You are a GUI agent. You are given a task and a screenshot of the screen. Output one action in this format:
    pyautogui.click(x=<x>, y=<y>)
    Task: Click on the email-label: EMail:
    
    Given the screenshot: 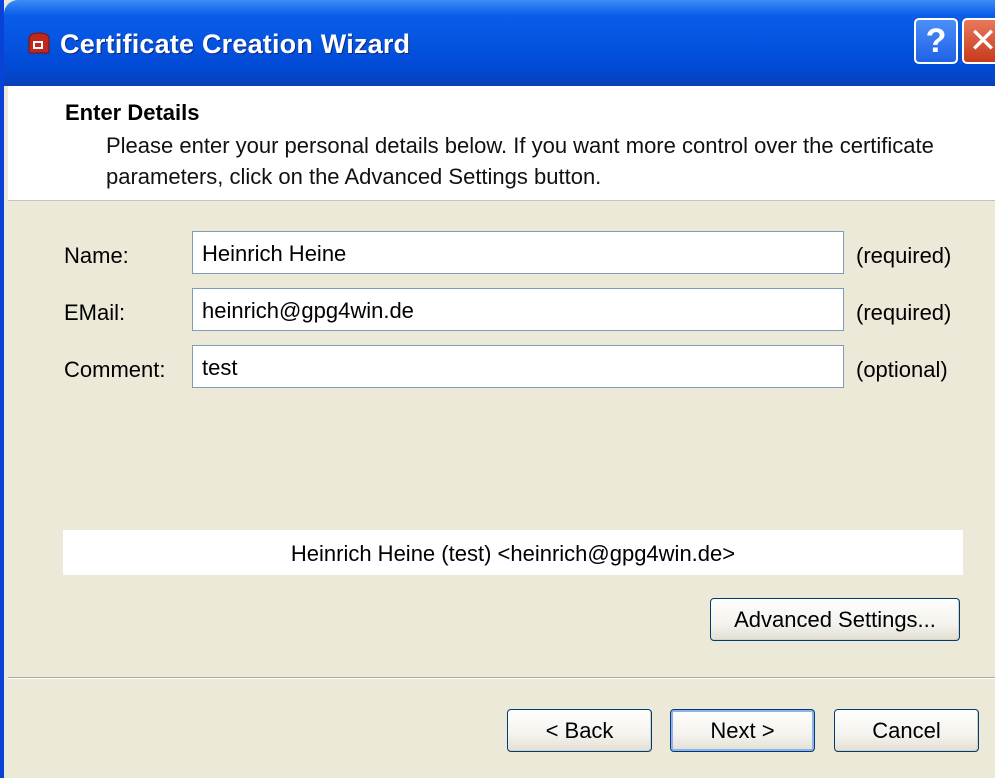 What is the action you would take?
    pyautogui.click(x=95, y=312)
    